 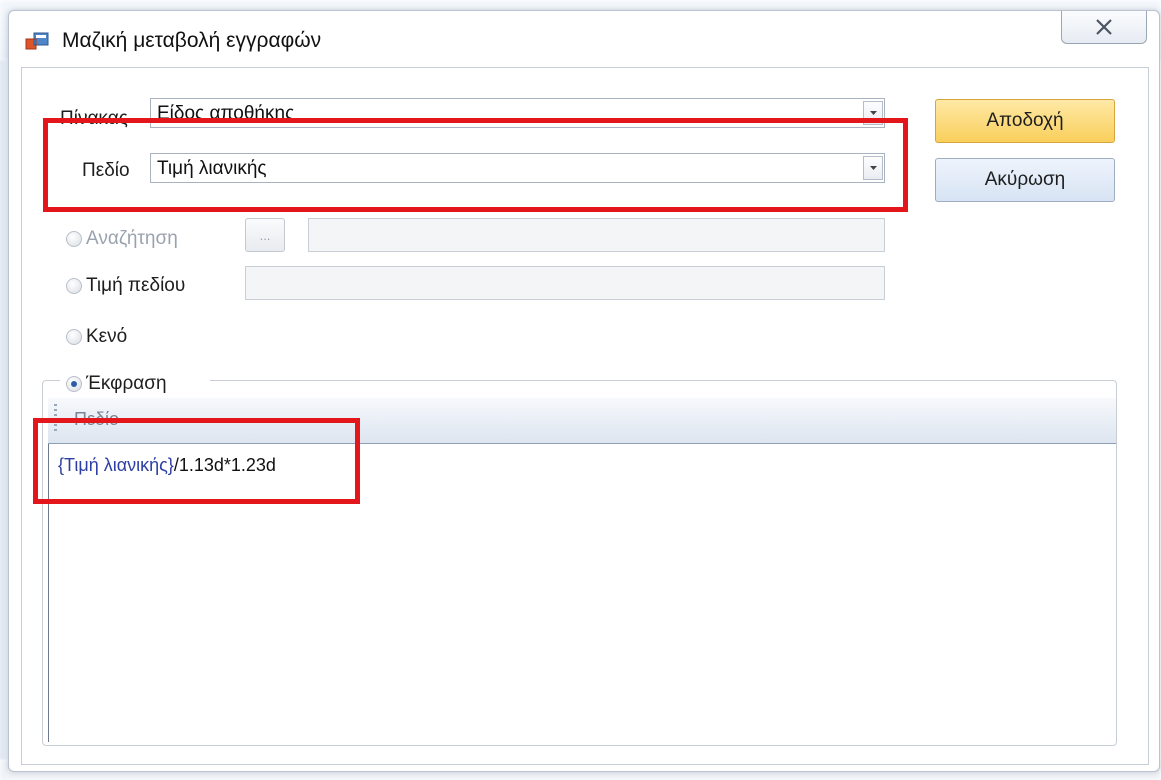 I want to click on expression-radio-label: Έκφραση, so click(x=126, y=383).